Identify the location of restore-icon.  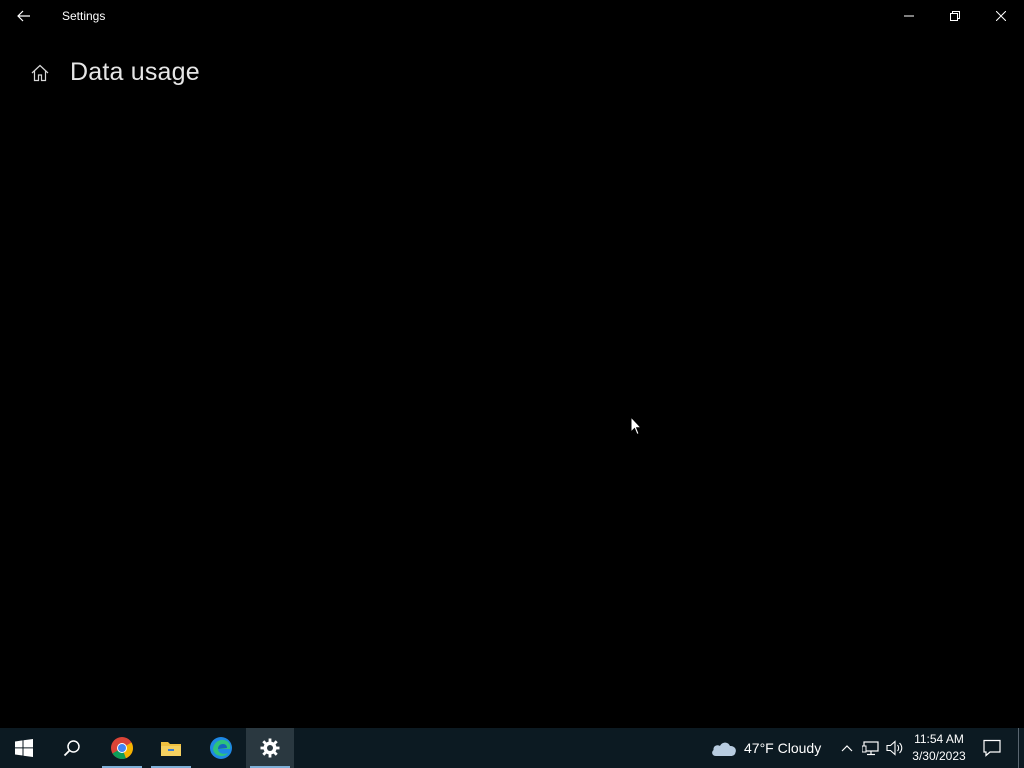
(955, 16).